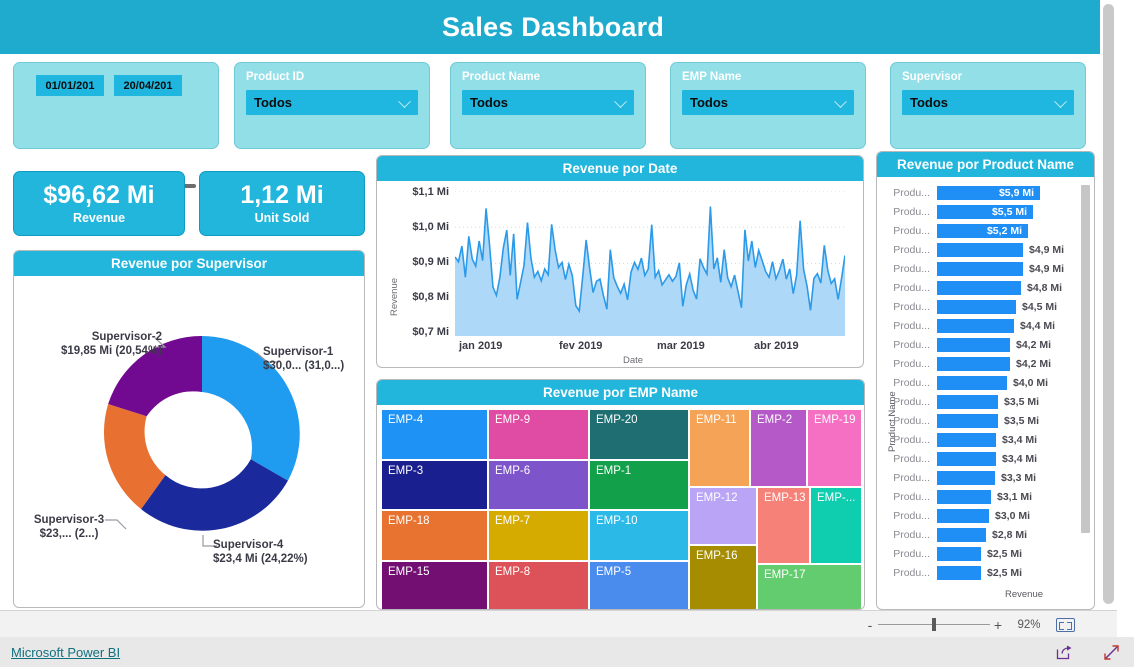 Image resolution: width=1134 pixels, height=667 pixels. What do you see at coordinates (834, 448) in the screenshot?
I see `treemap-tile-emp-19: EMP-19` at bounding box center [834, 448].